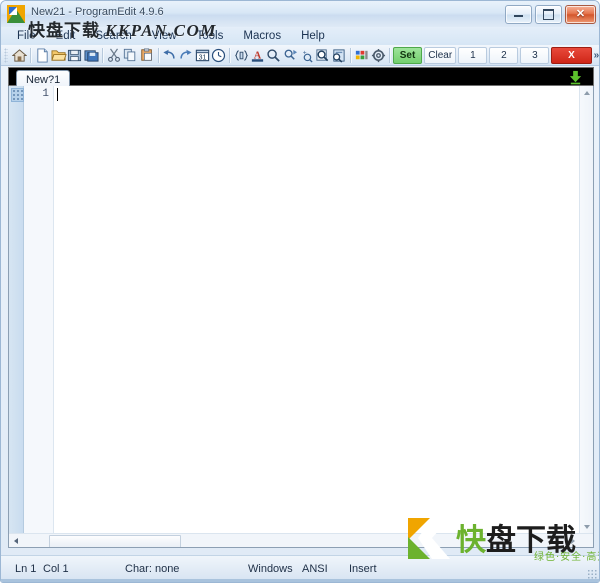  I want to click on horizontal-scroll-thumb, so click(115, 541).